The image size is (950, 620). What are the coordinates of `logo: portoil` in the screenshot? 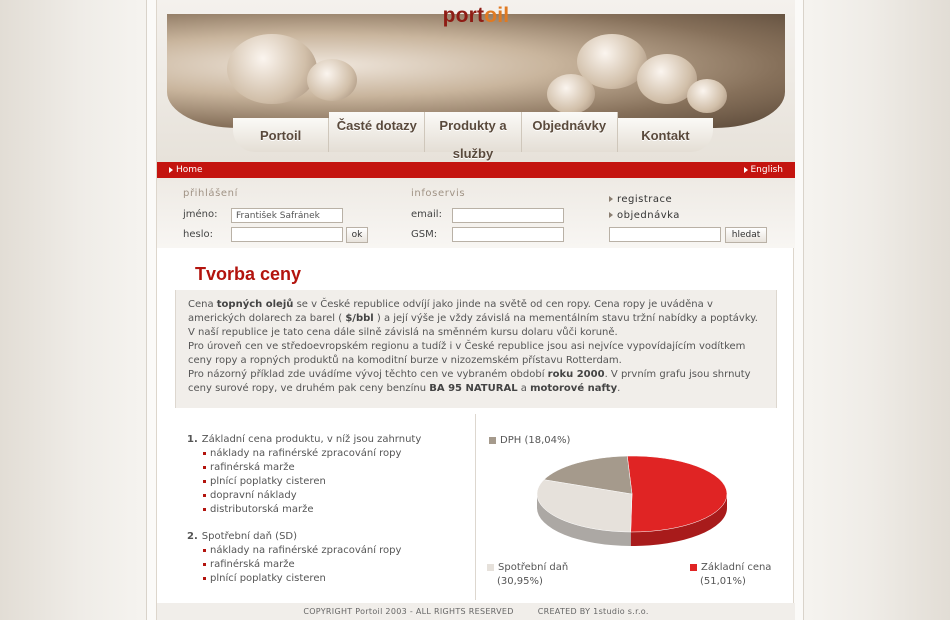 It's located at (476, 16).